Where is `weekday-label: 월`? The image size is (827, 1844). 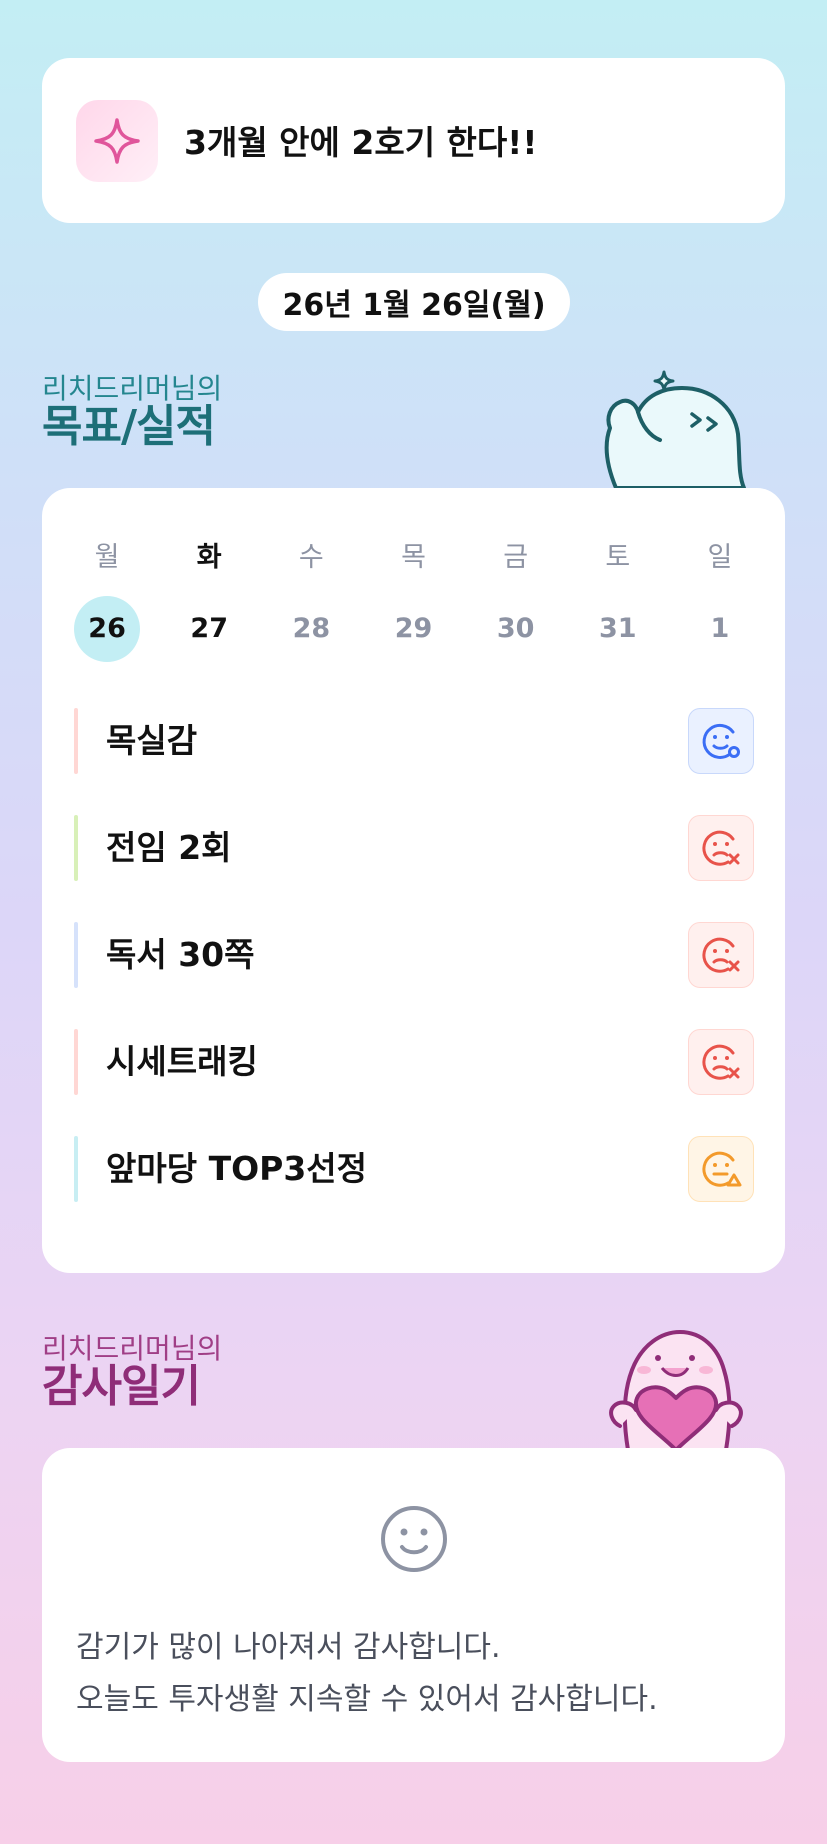 weekday-label: 월 is located at coordinates (107, 557).